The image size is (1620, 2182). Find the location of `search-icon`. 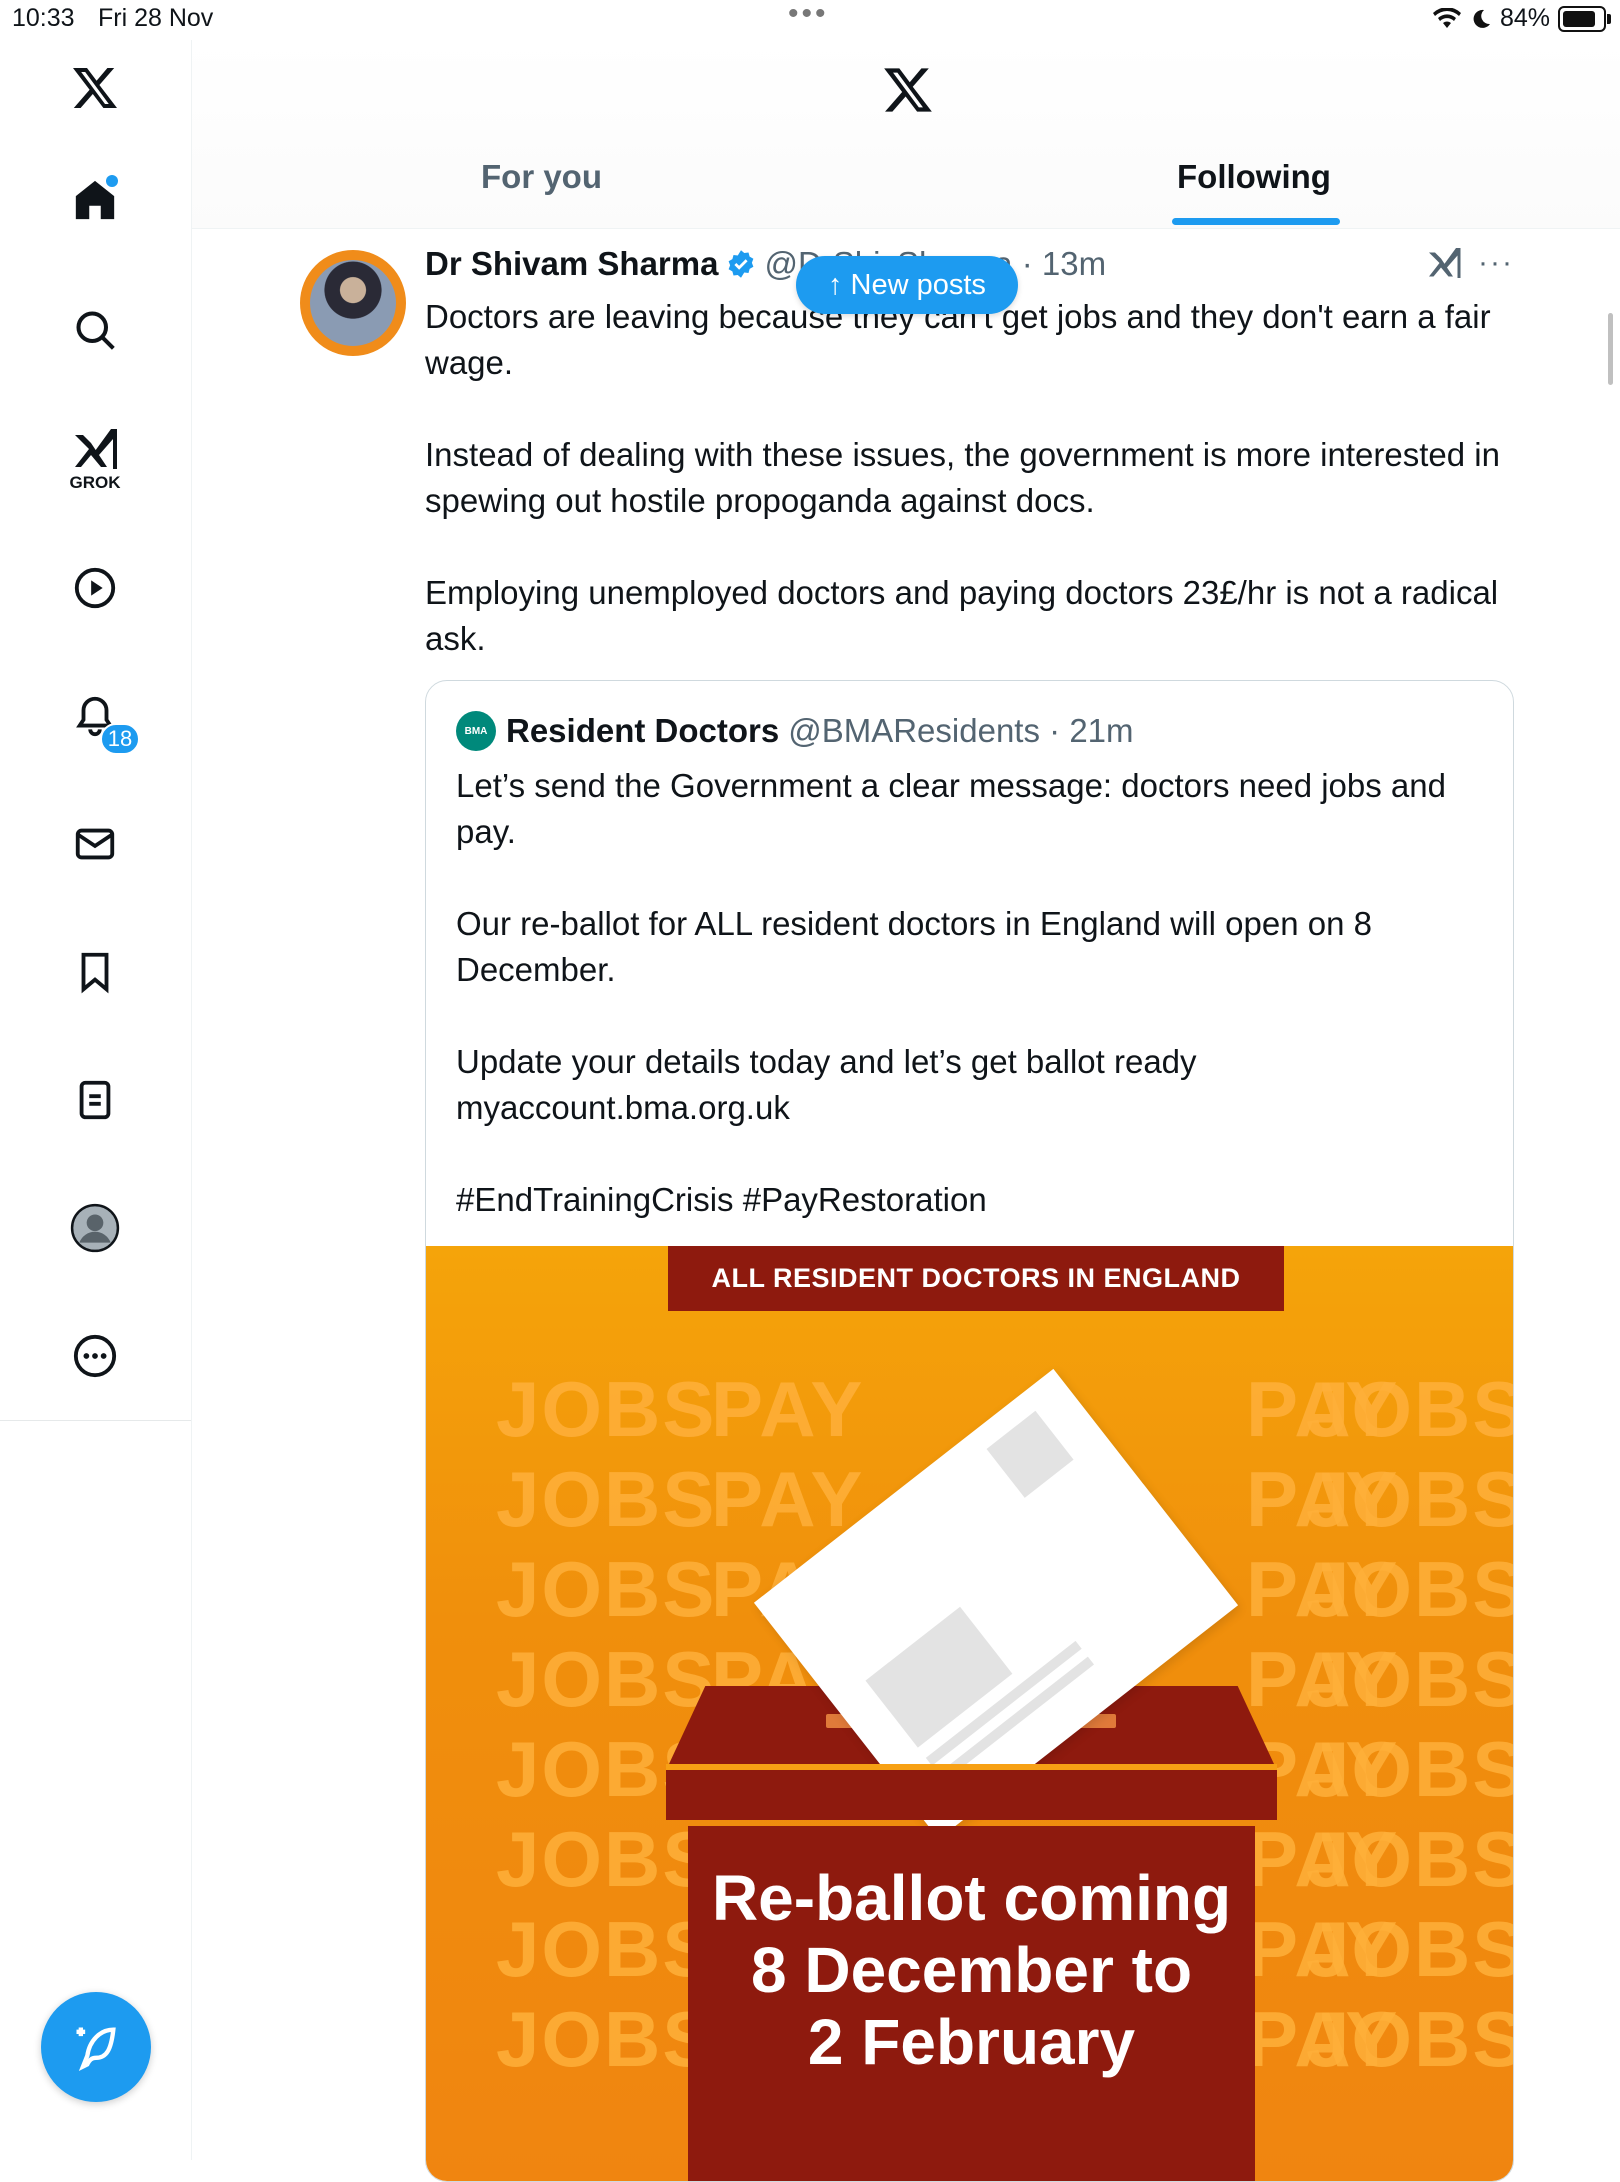

search-icon is located at coordinates (95, 330).